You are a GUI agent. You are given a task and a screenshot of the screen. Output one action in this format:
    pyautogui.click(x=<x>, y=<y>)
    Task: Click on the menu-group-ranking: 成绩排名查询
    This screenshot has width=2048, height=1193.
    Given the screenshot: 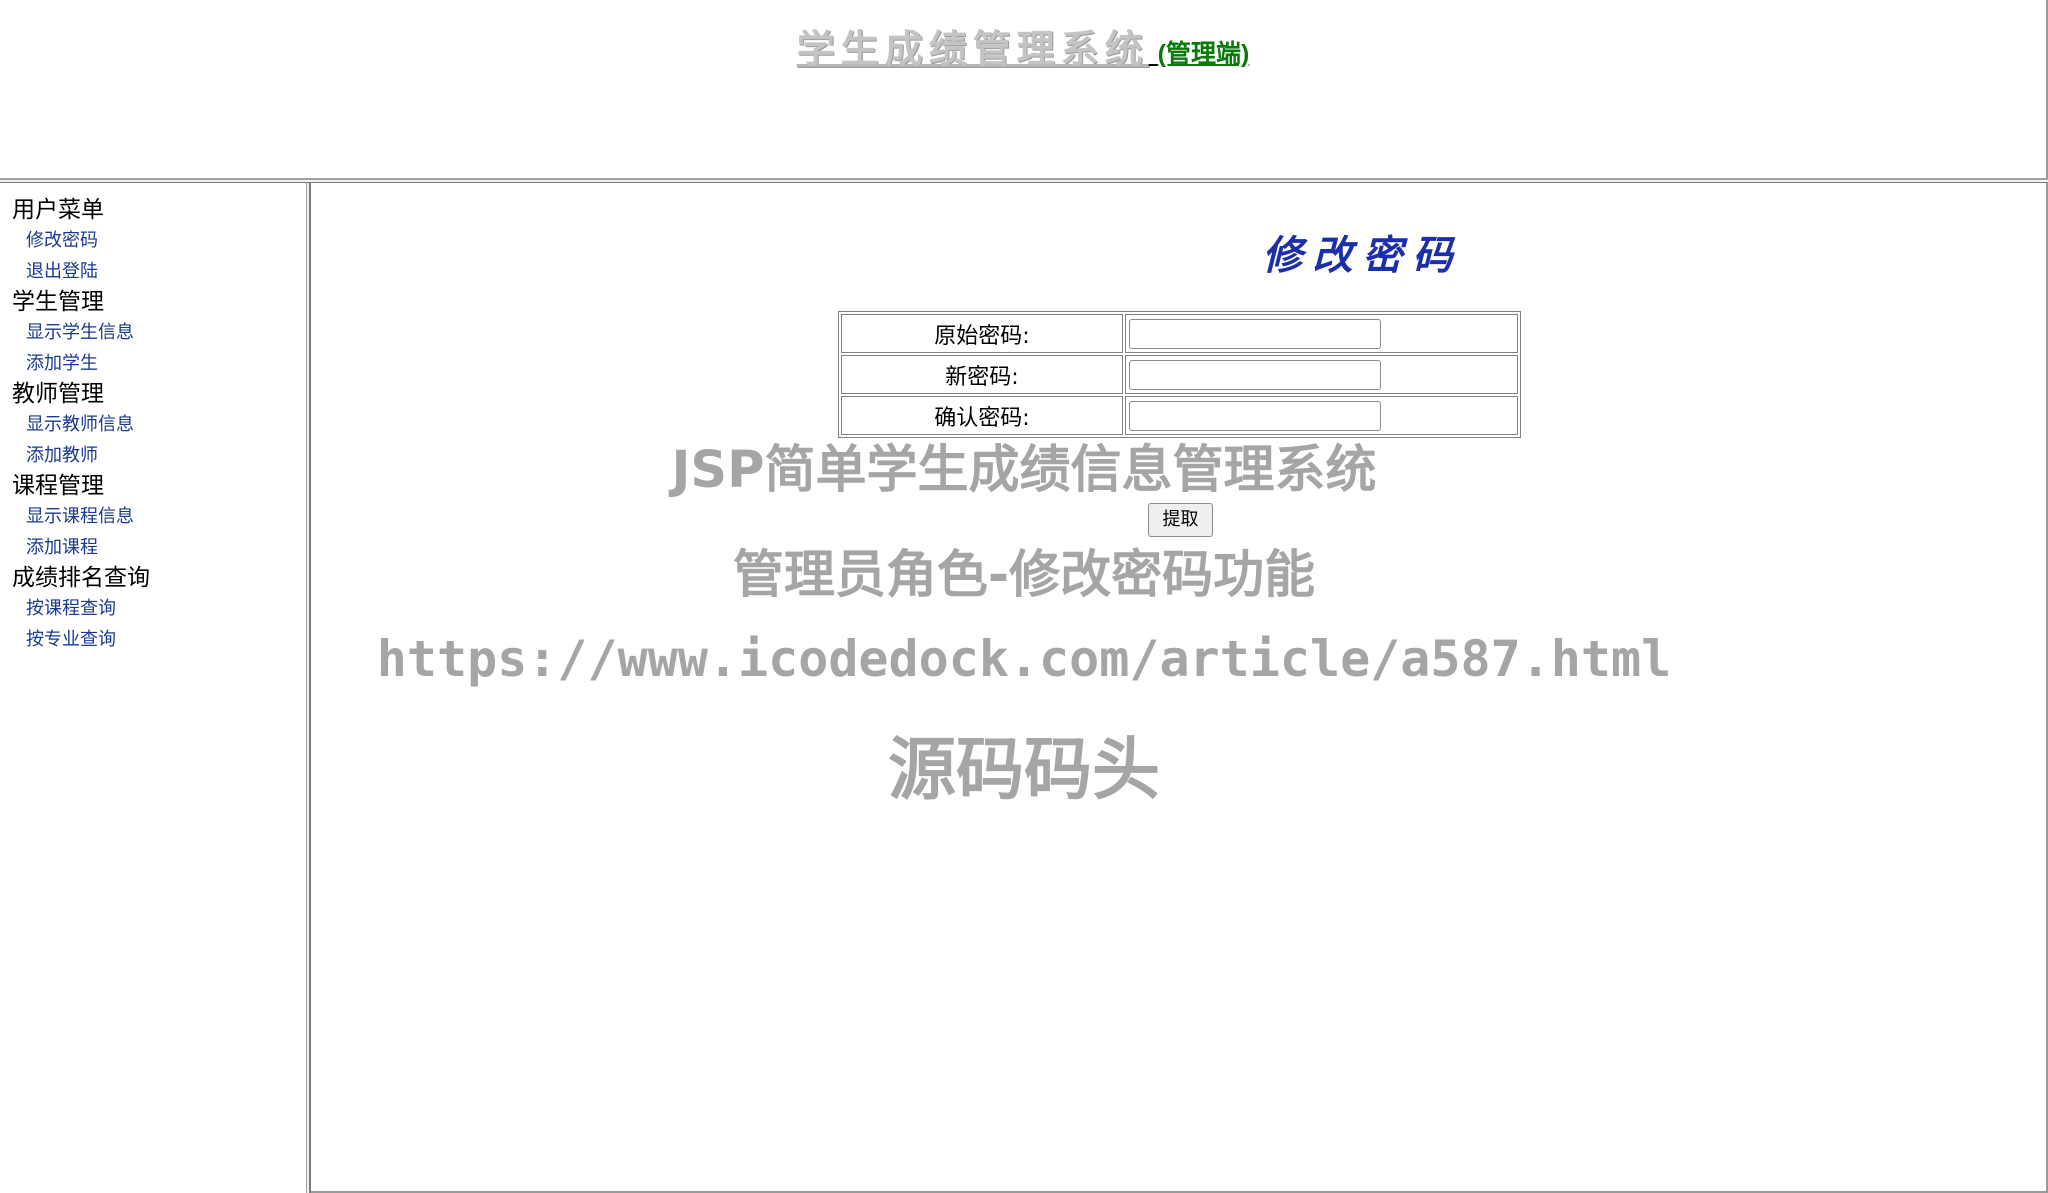 What is the action you would take?
    pyautogui.click(x=81, y=578)
    